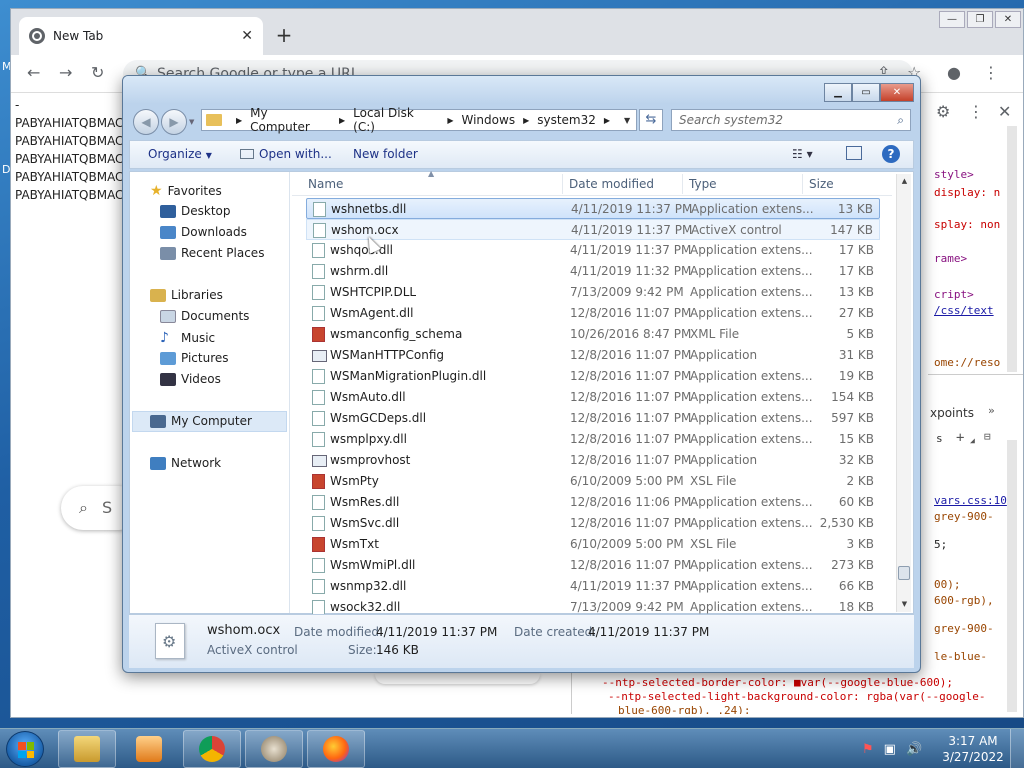 The image size is (1024, 768). What do you see at coordinates (191, 122) in the screenshot?
I see `recent-pages-chevron-icon: ▼` at bounding box center [191, 122].